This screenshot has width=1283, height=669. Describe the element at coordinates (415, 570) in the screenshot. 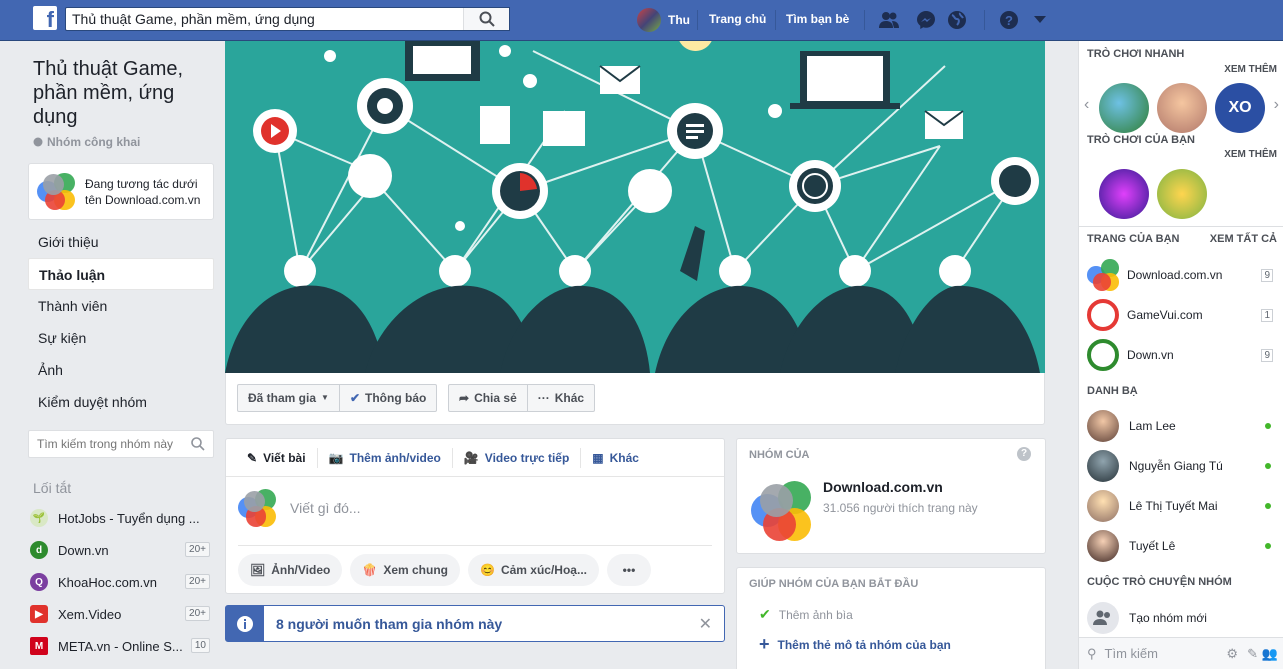

I see `pill-label: Xem chung` at that location.